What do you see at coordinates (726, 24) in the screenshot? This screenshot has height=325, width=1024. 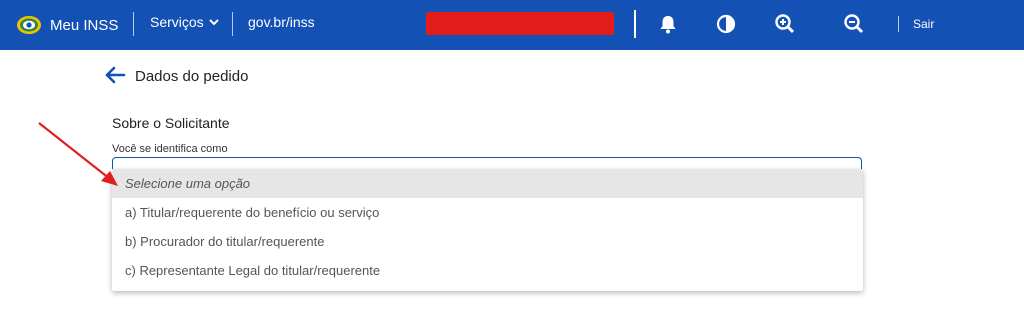 I see `contrast-icon` at bounding box center [726, 24].